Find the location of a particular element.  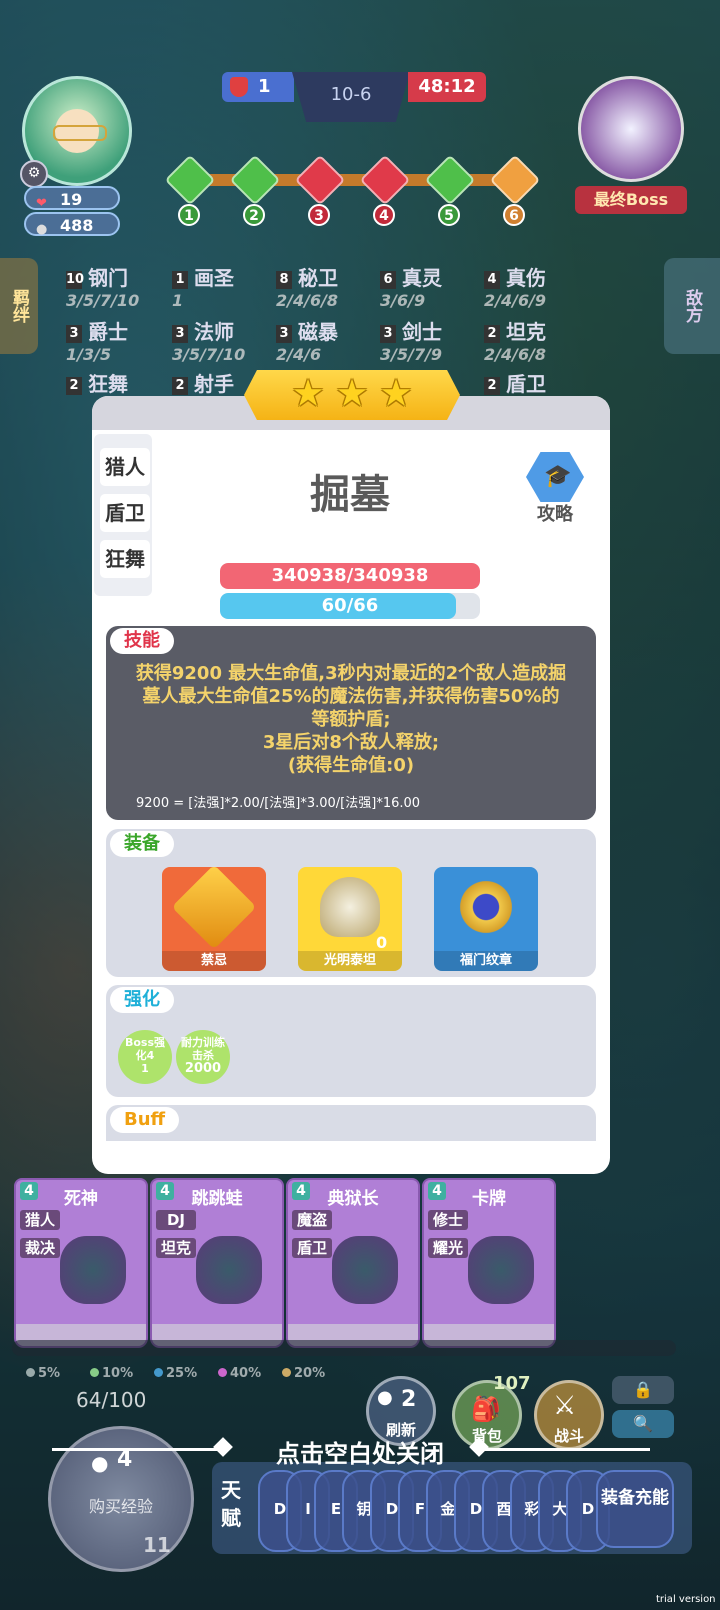

stage-number: 3 is located at coordinates (319, 215).